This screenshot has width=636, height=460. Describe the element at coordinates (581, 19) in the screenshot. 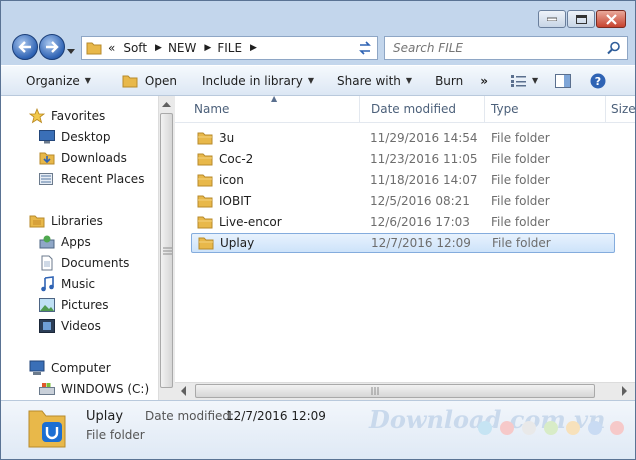

I see `maximize-button` at that location.